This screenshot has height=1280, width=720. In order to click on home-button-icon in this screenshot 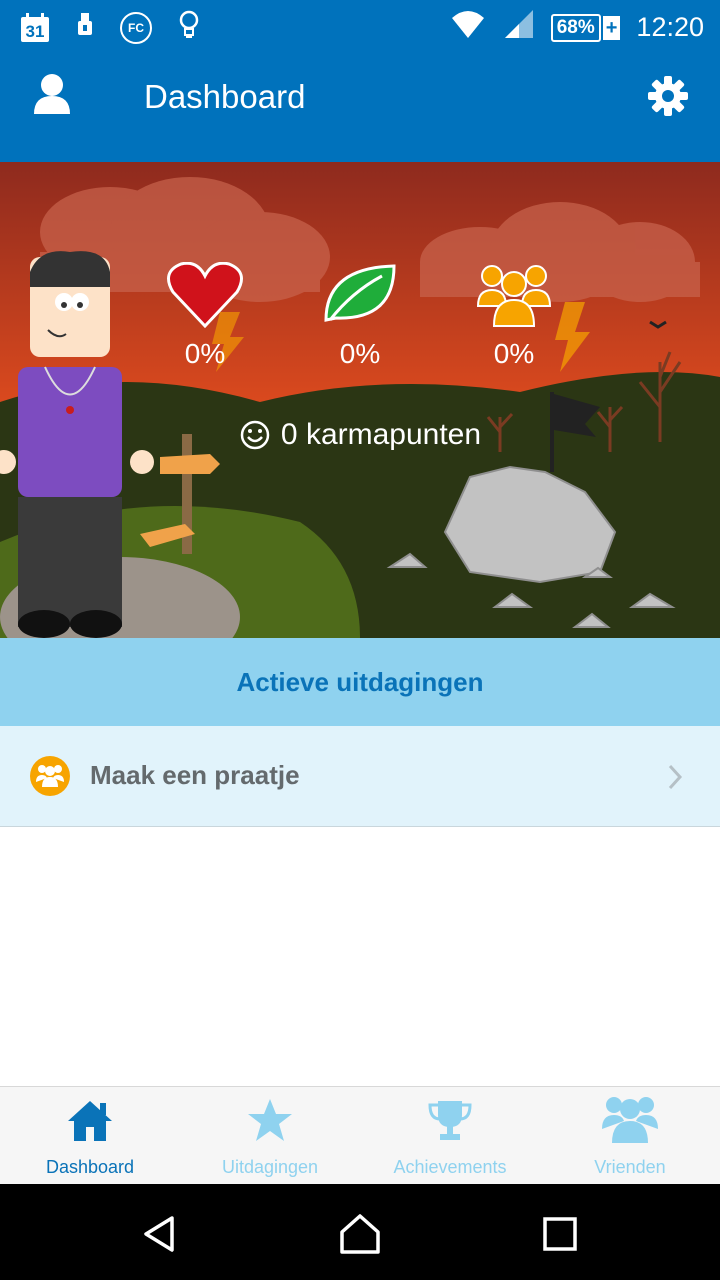, I will do `click(360, 1234)`.